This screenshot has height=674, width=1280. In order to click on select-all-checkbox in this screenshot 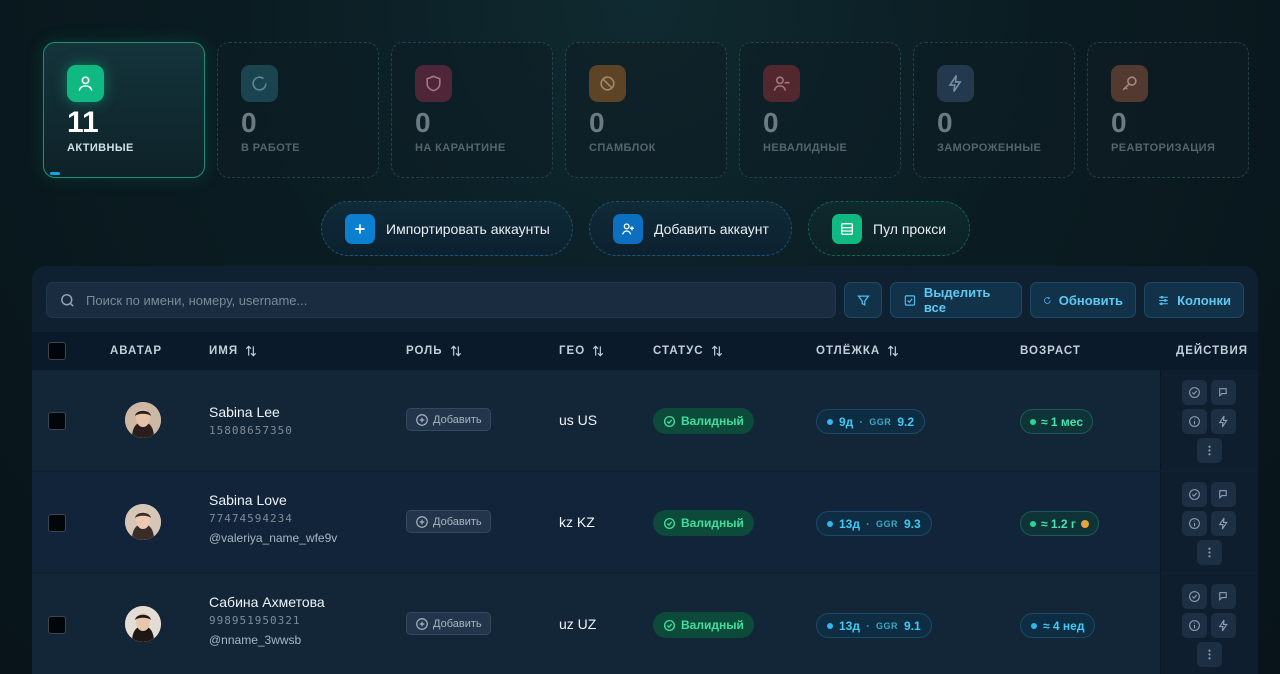, I will do `click(57, 351)`.